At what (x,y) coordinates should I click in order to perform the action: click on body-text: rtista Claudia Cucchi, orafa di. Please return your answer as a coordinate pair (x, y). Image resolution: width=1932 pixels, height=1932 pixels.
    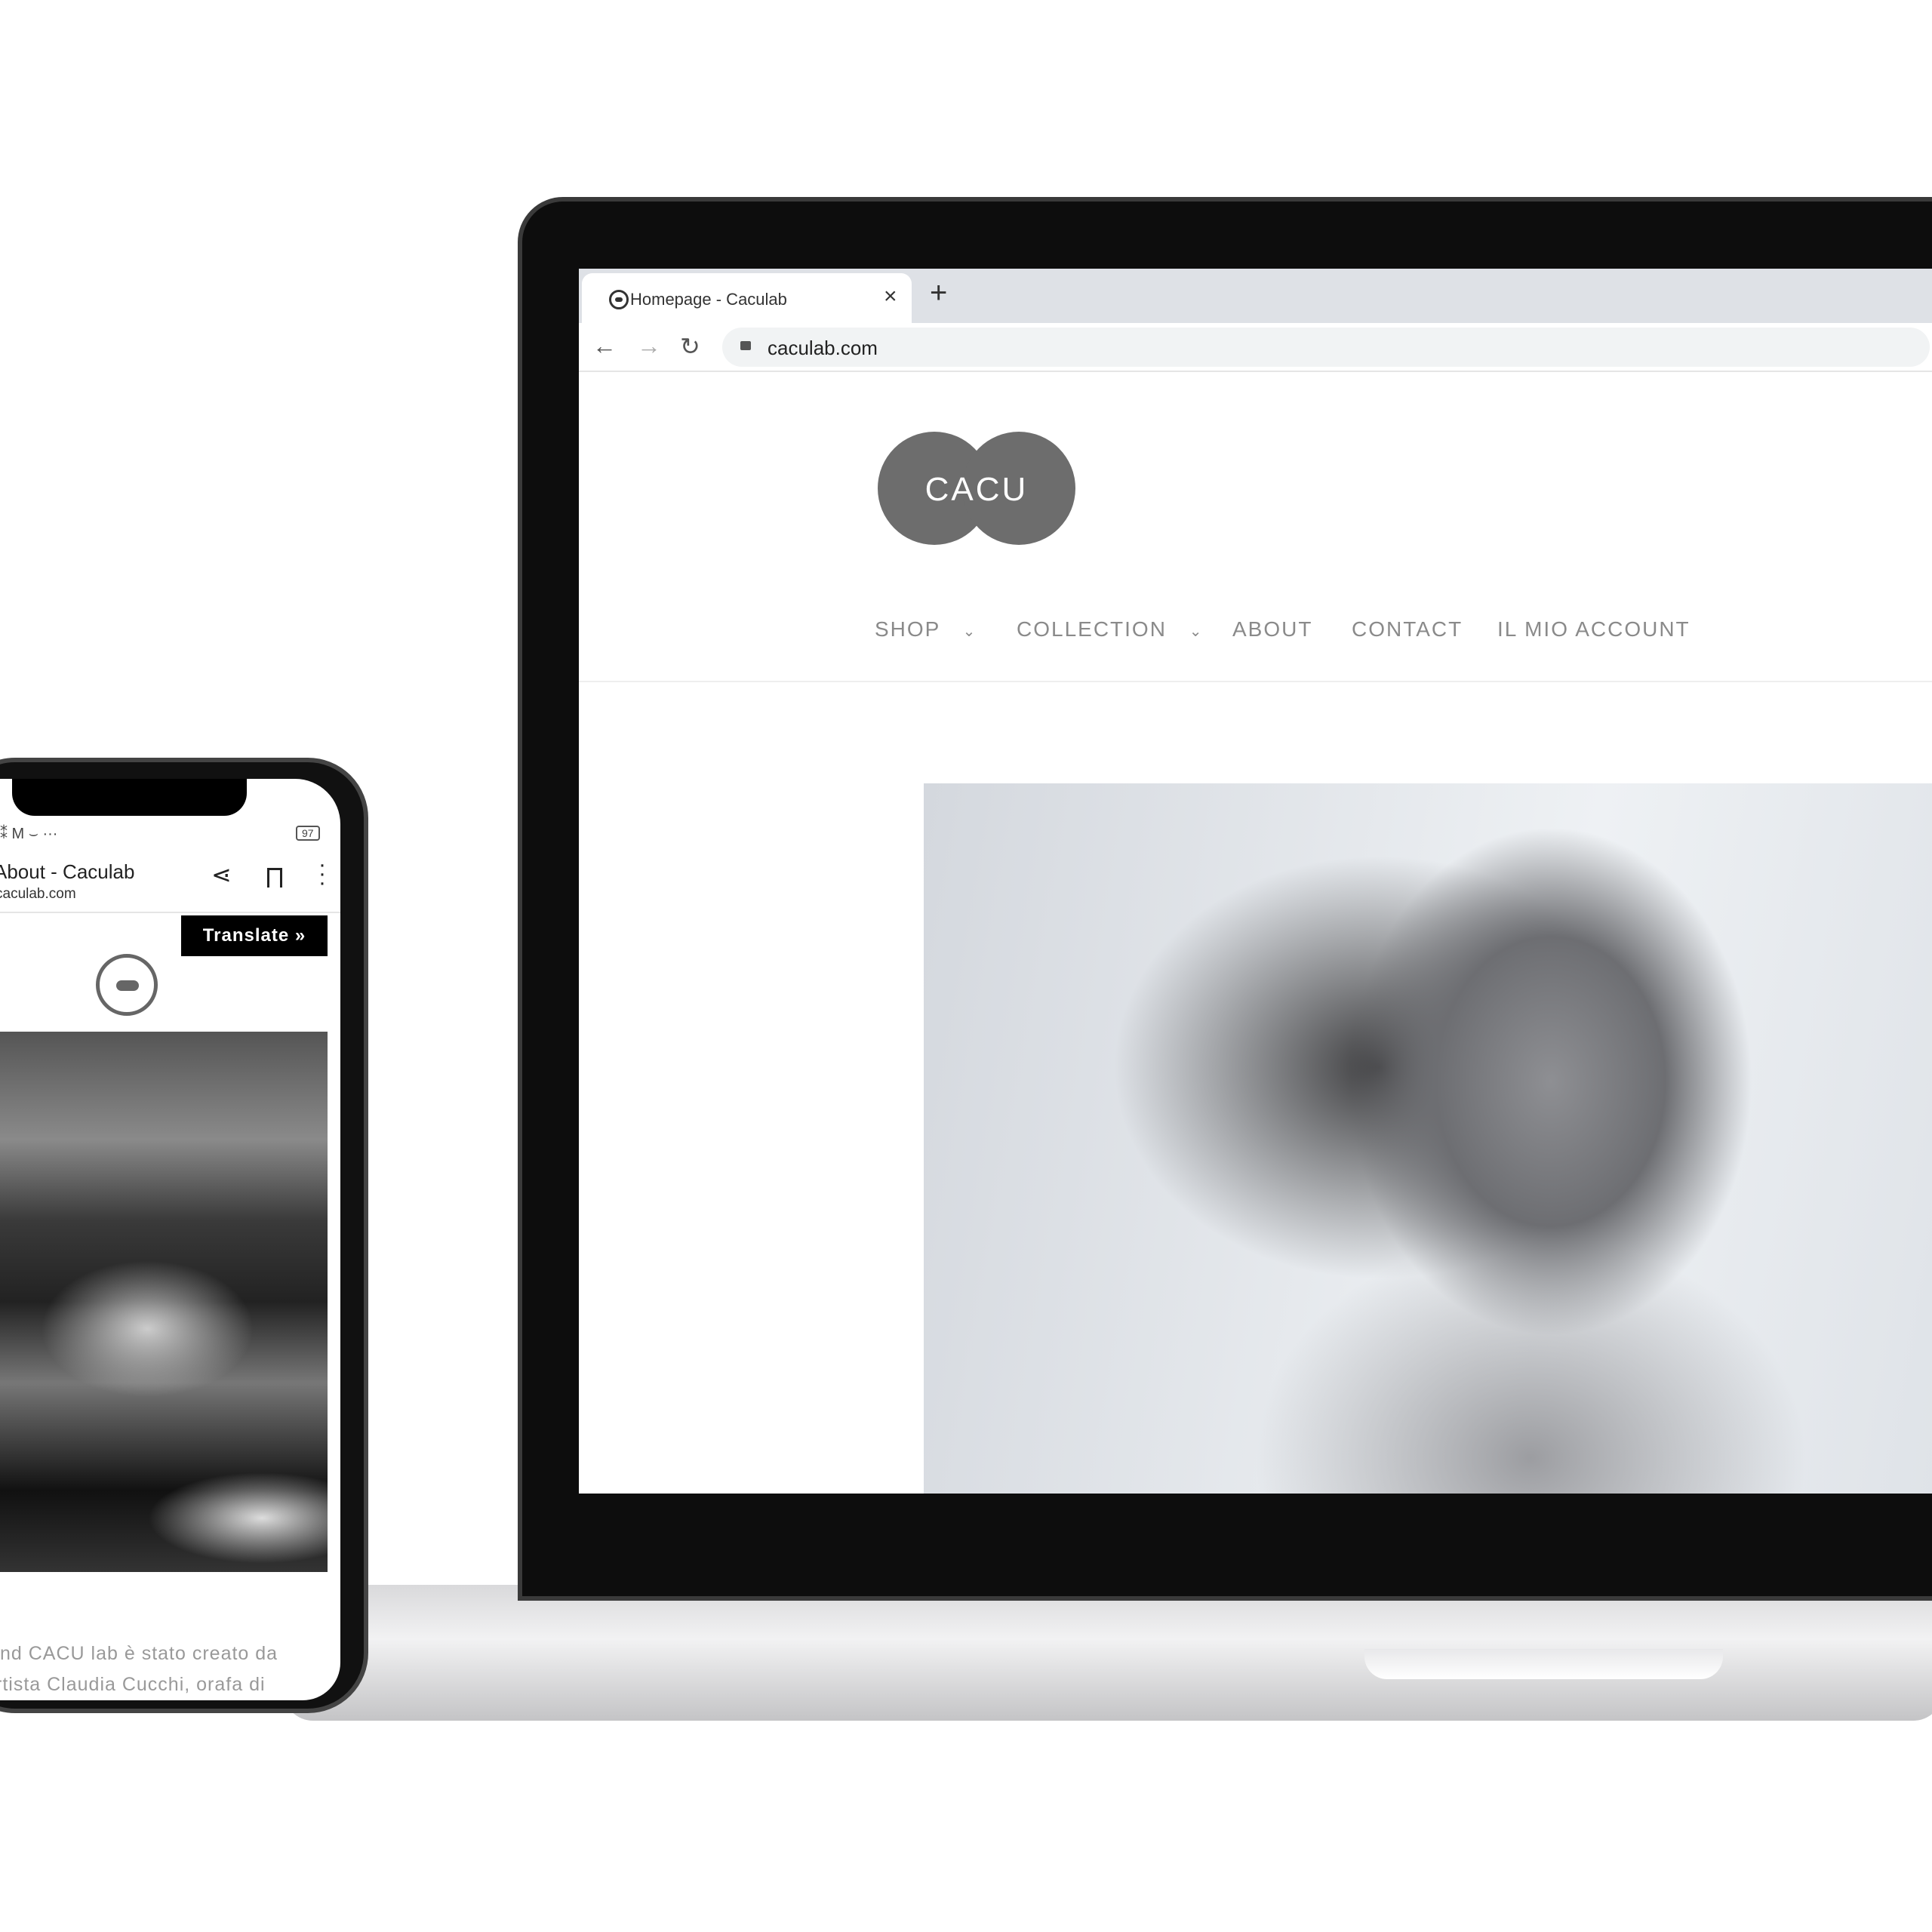
    Looking at the image, I should click on (133, 1684).